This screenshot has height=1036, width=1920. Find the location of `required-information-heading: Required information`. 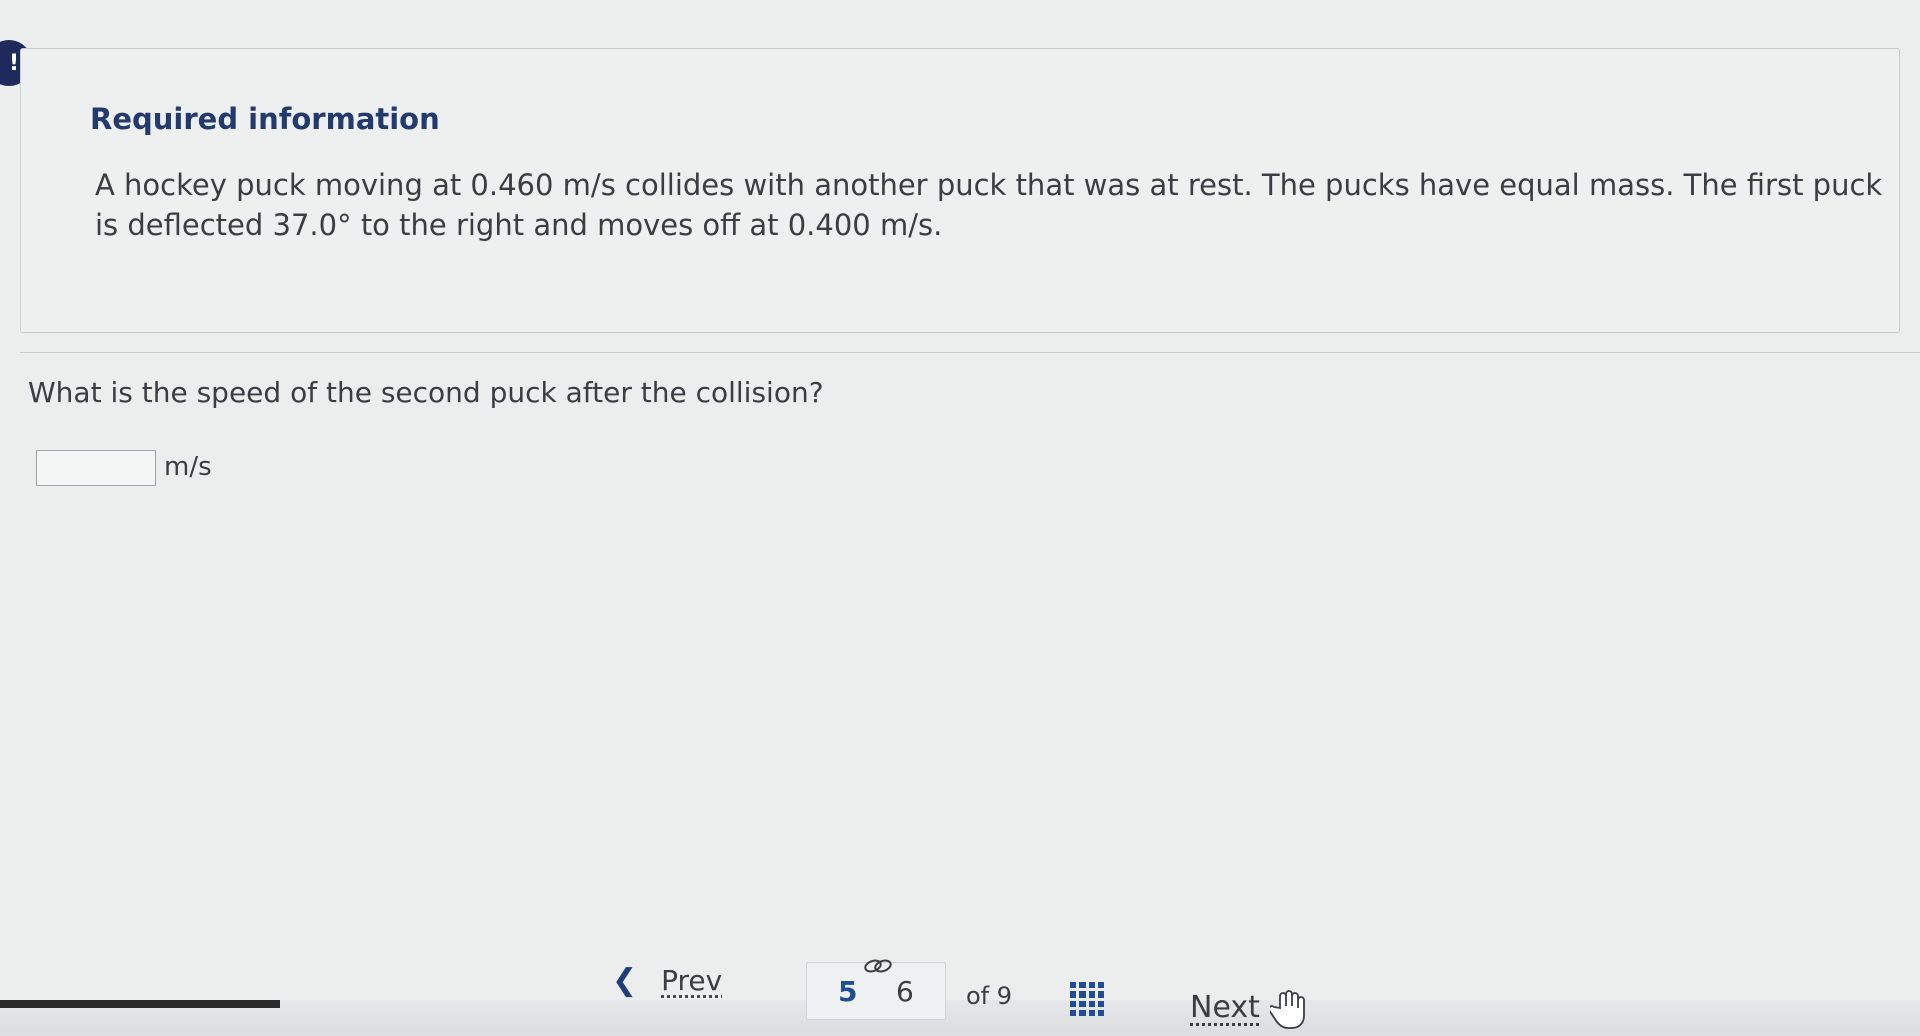

required-information-heading: Required information is located at coordinates (265, 119).